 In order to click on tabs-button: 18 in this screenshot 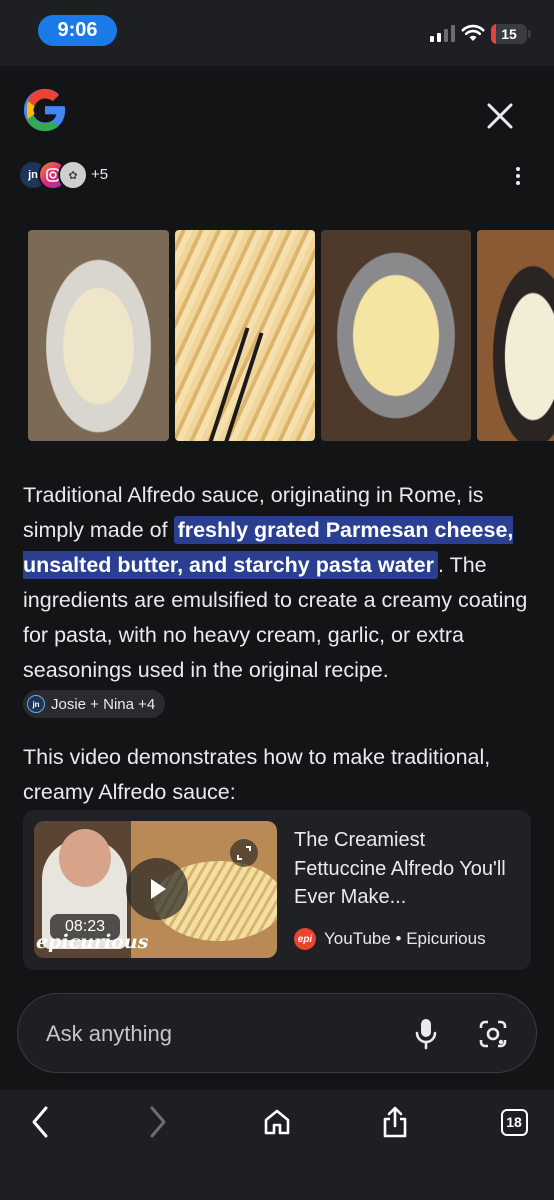, I will do `click(514, 1122)`.